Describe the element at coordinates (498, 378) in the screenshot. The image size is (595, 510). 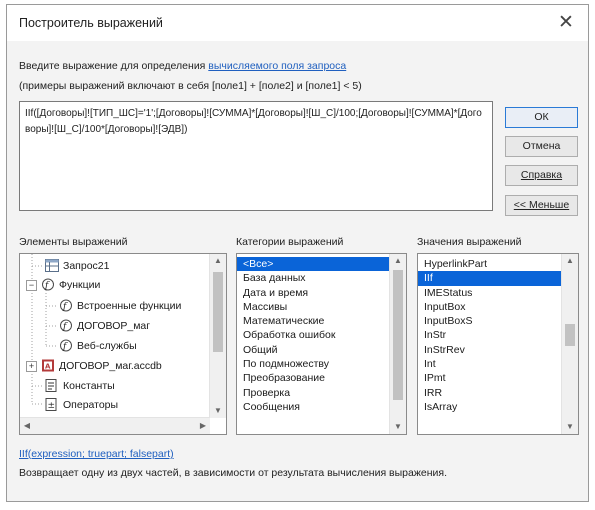
I see `value-item: IPmt` at that location.